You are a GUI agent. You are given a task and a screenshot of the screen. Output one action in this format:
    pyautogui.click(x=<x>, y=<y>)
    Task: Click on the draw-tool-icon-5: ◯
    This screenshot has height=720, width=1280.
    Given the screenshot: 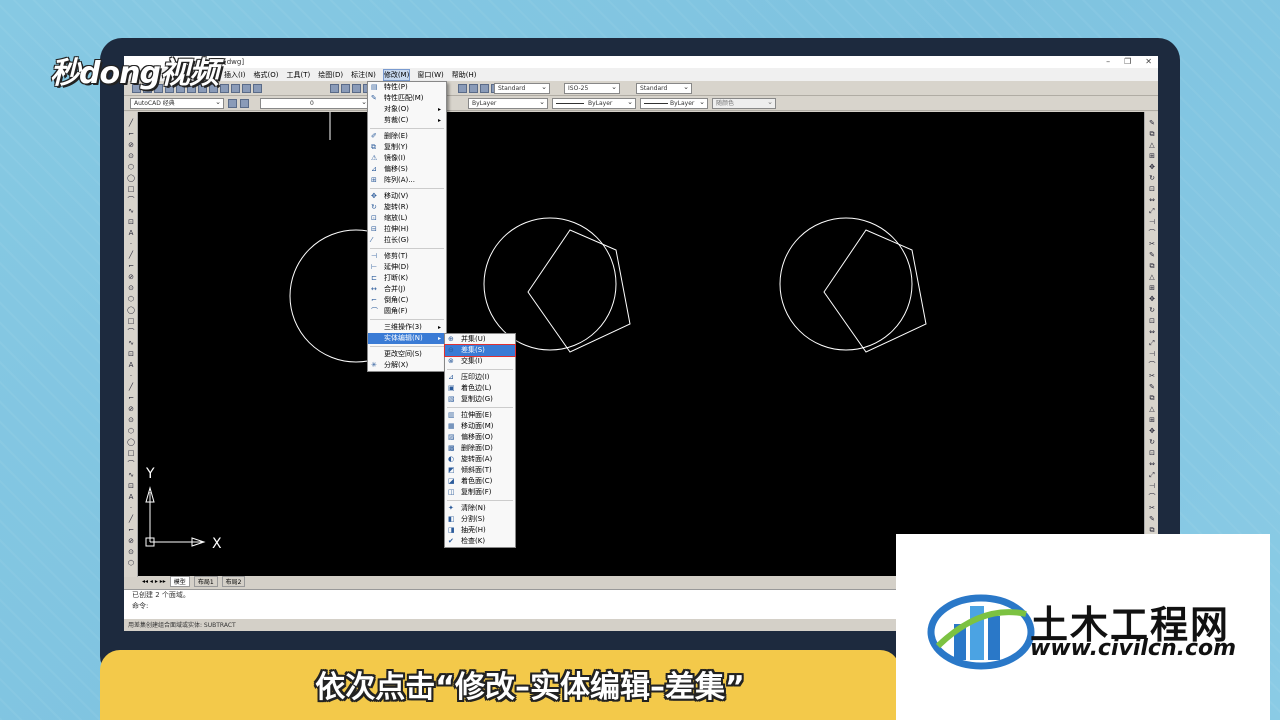 What is the action you would take?
    pyautogui.click(x=131, y=178)
    